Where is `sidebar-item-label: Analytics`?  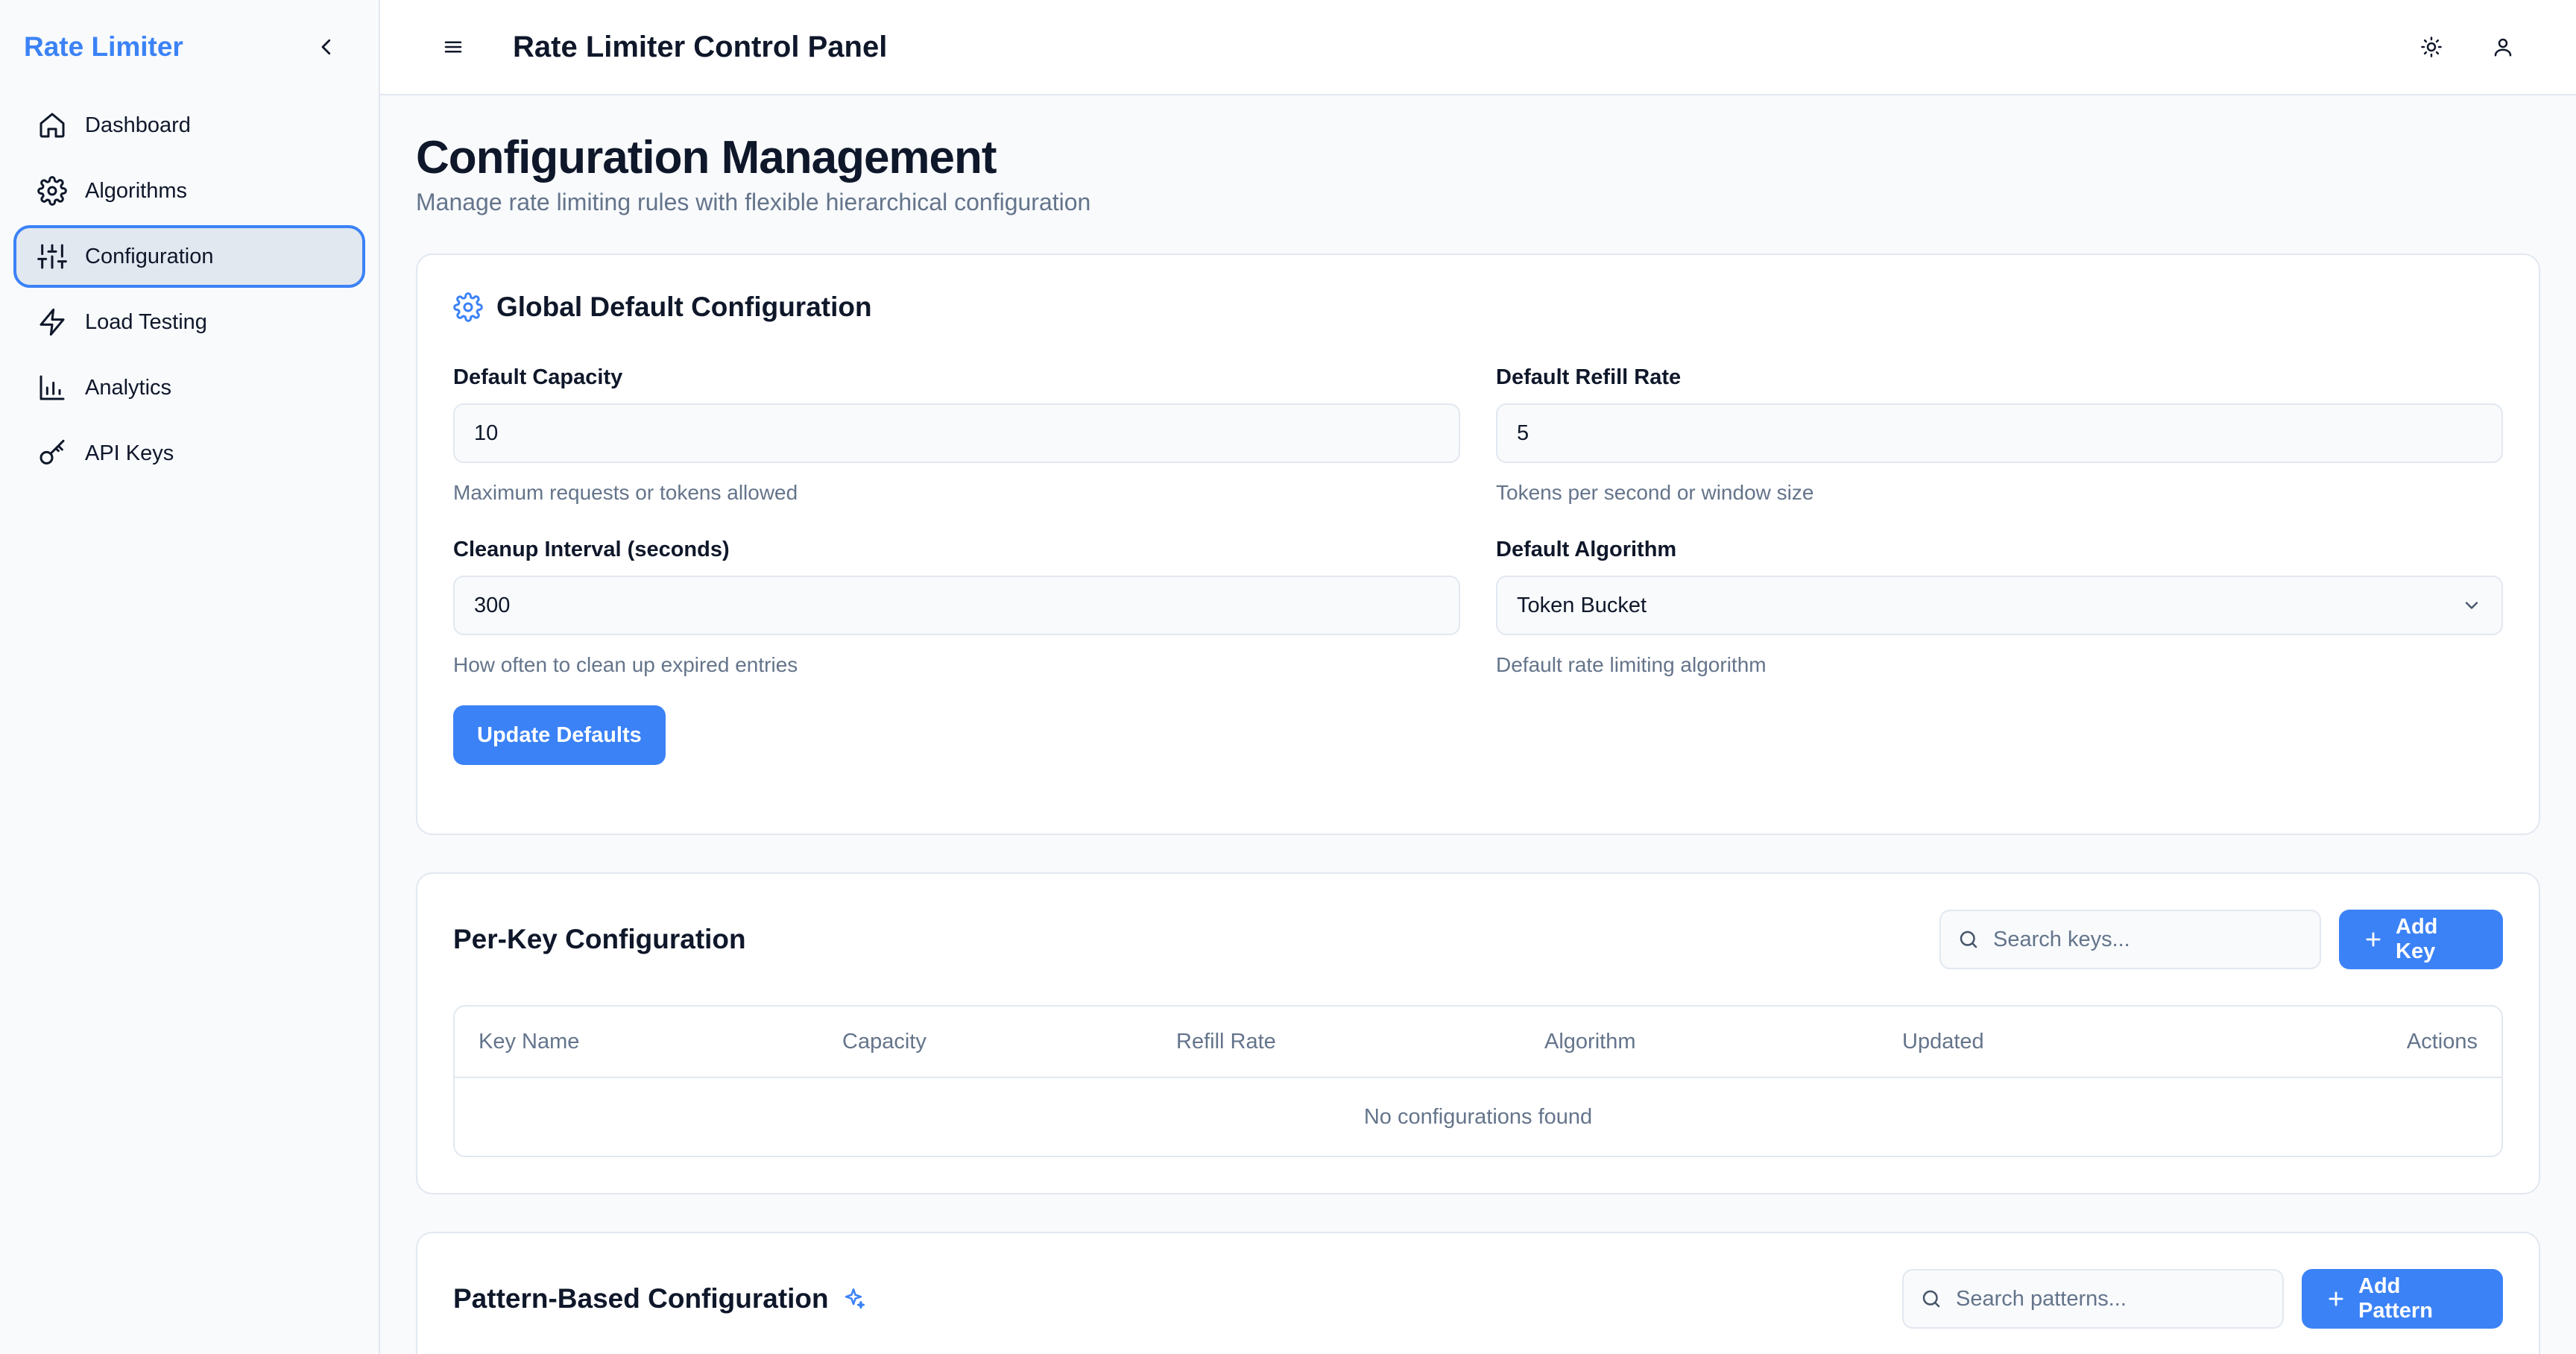
sidebar-item-label: Analytics is located at coordinates (128, 387).